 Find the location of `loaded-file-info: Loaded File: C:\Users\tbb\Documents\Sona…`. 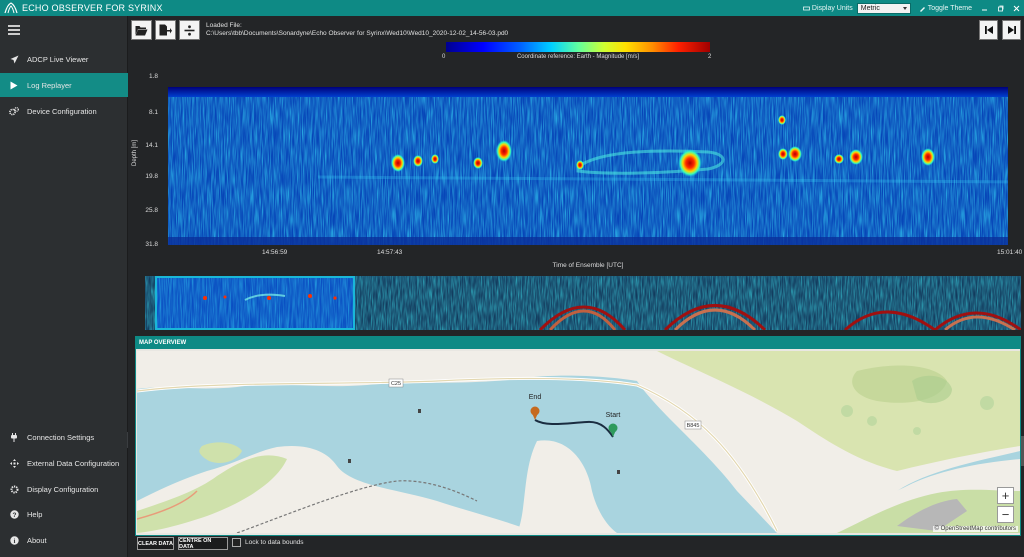

loaded-file-info: Loaded File: C:\Users\tbb\Documents\Sona… is located at coordinates (357, 30).